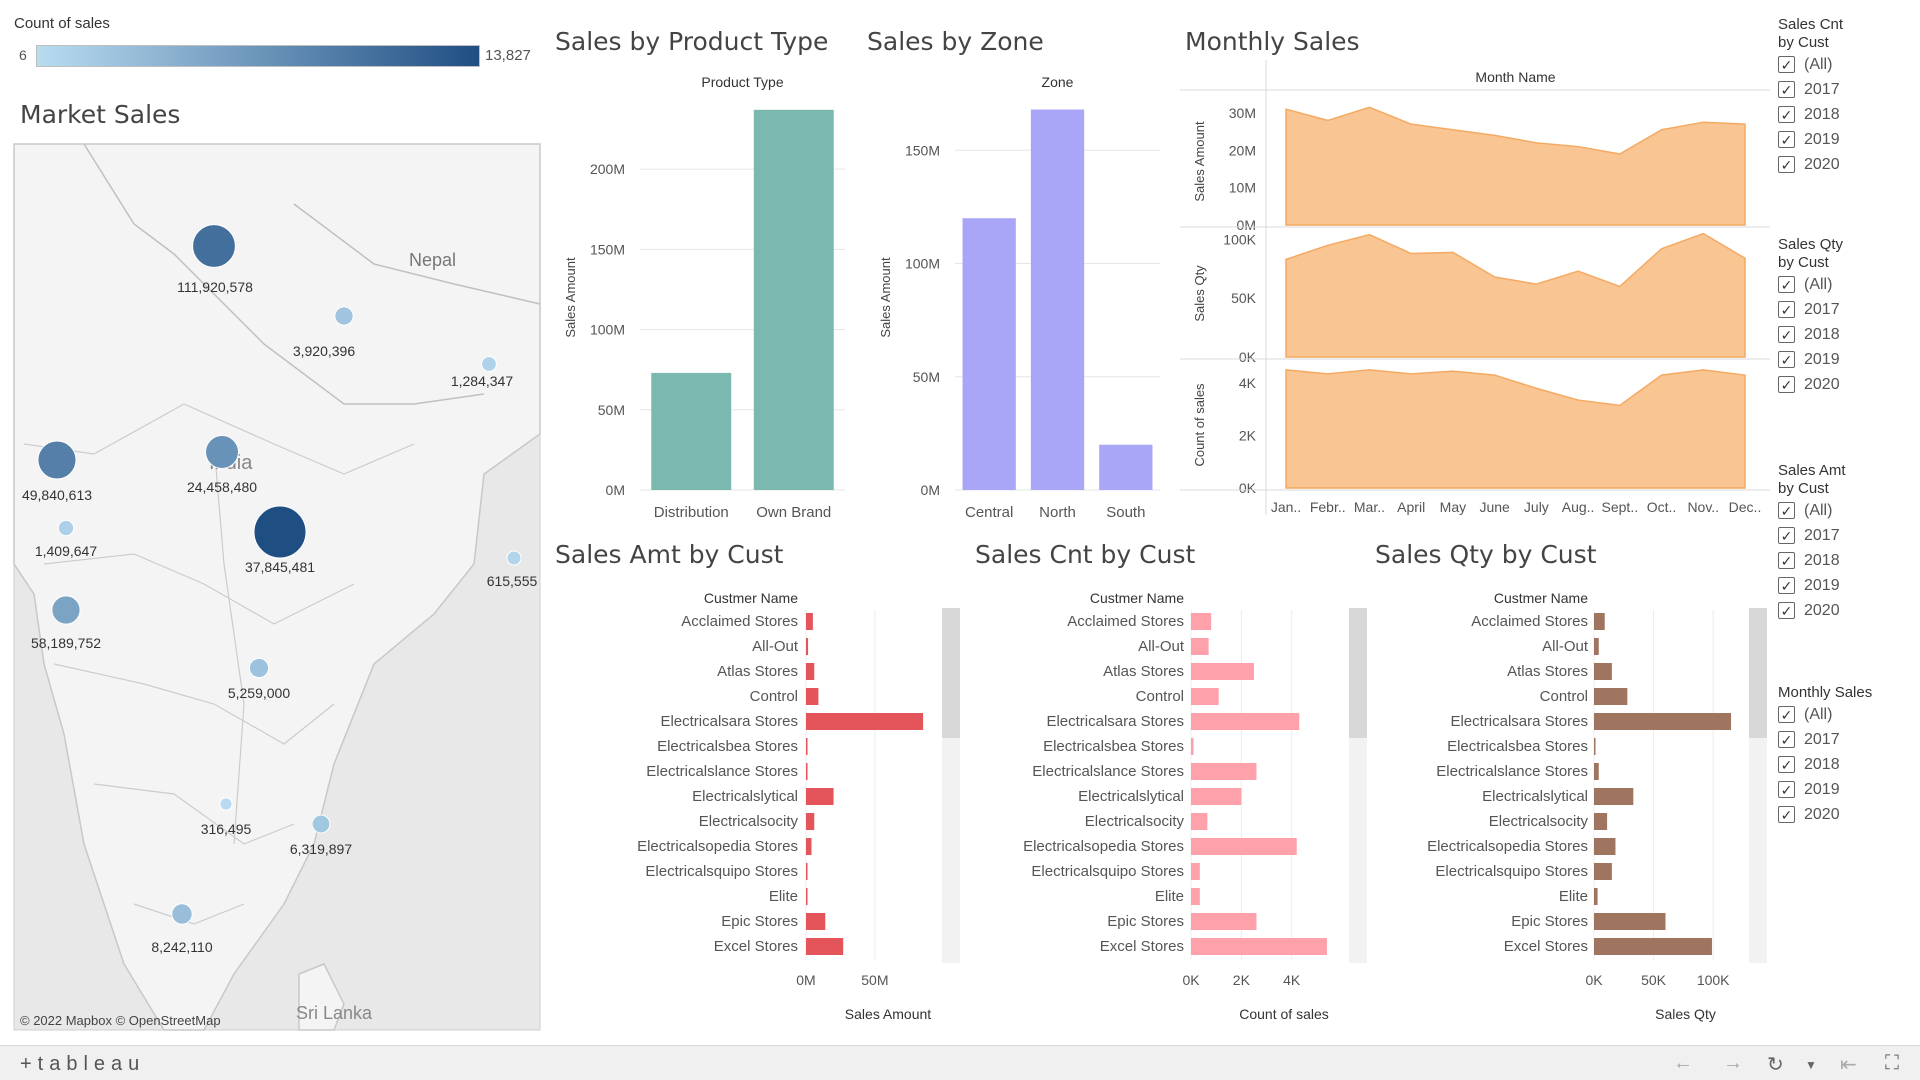  Describe the element at coordinates (1811, 1065) in the screenshot. I see `chevron-down-icon: ▼` at that location.